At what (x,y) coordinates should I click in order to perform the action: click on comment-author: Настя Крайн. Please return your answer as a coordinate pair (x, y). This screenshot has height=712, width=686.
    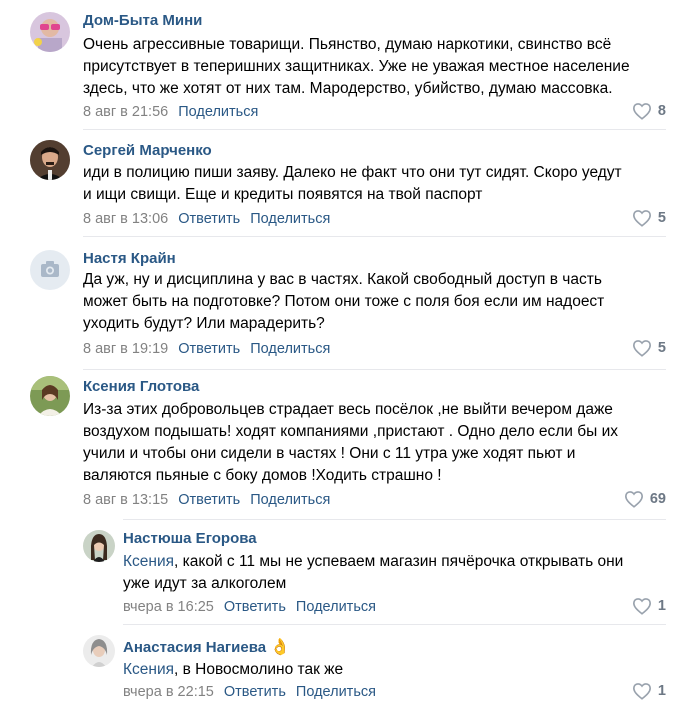
    Looking at the image, I should click on (129, 258).